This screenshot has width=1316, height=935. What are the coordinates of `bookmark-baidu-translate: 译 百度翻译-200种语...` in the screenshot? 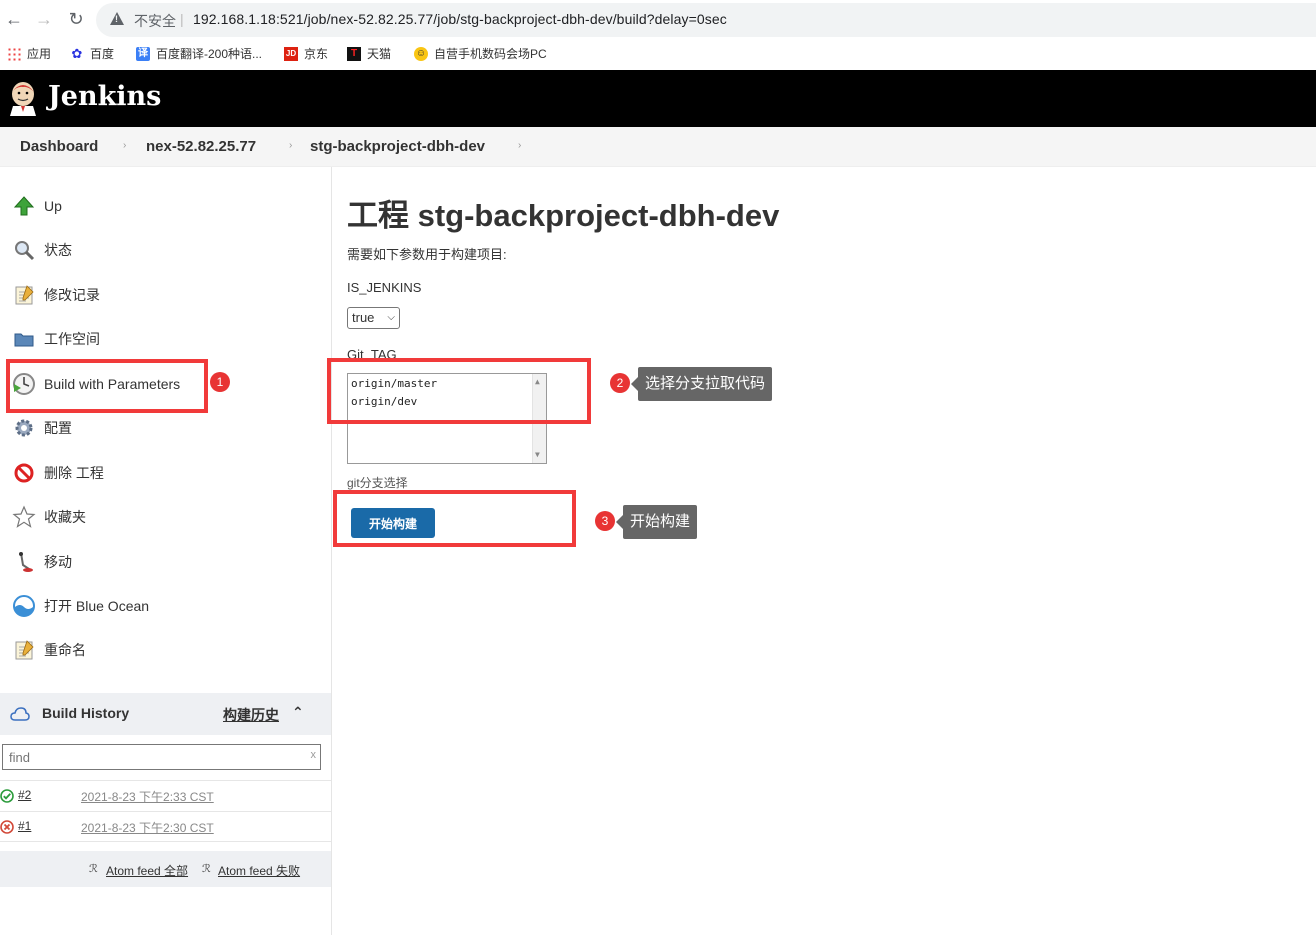 It's located at (199, 53).